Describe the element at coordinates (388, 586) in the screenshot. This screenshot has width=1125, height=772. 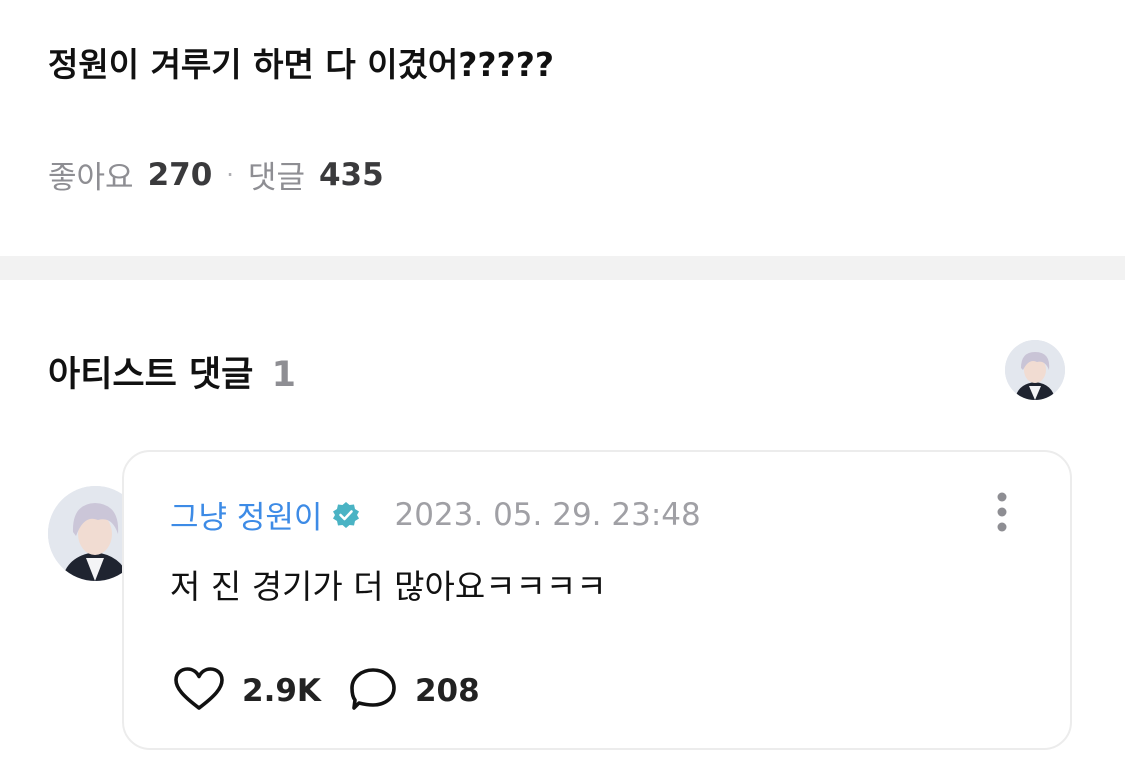
I see `comment-body: 저 진 경기가 더 많아요ㅋㅋㅋㅋ` at that location.